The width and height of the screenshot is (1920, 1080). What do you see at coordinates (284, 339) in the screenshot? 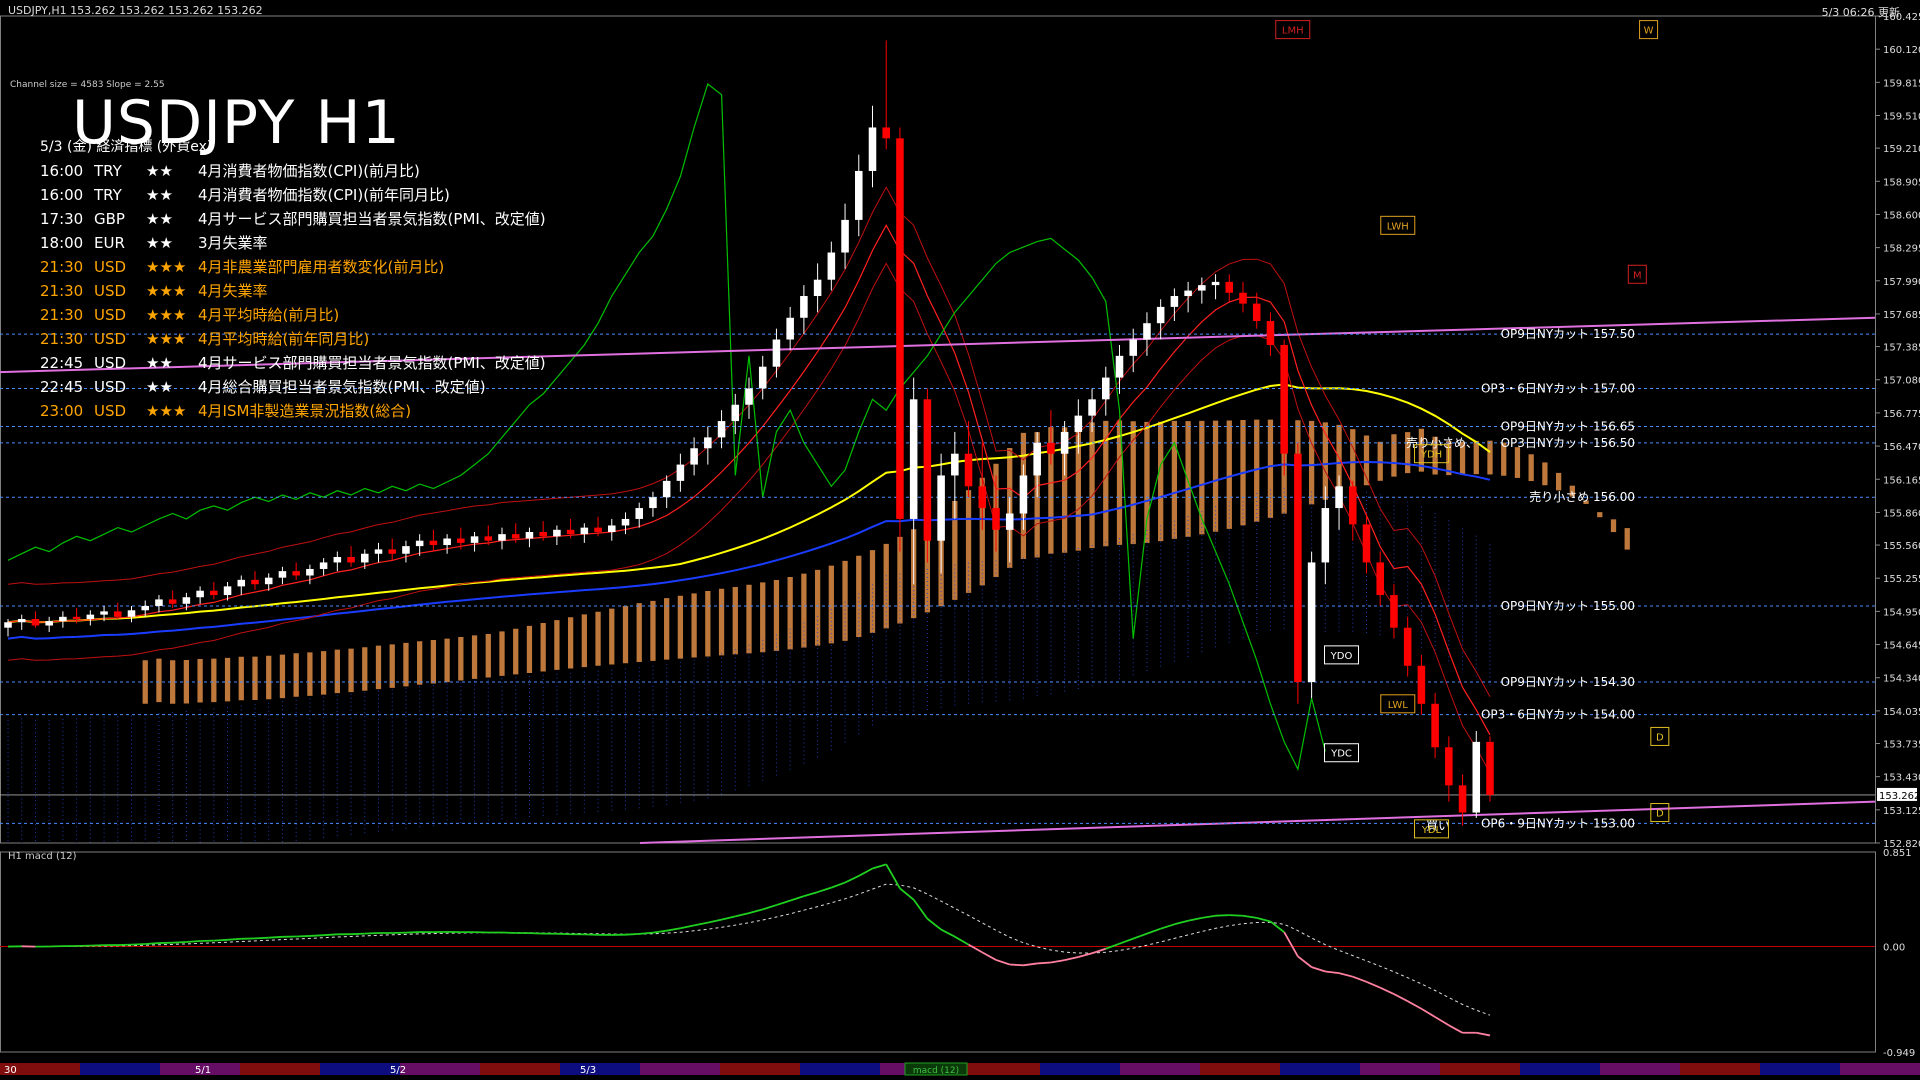
I see `calendar-event: 4月平均時給(前年同月比)` at bounding box center [284, 339].